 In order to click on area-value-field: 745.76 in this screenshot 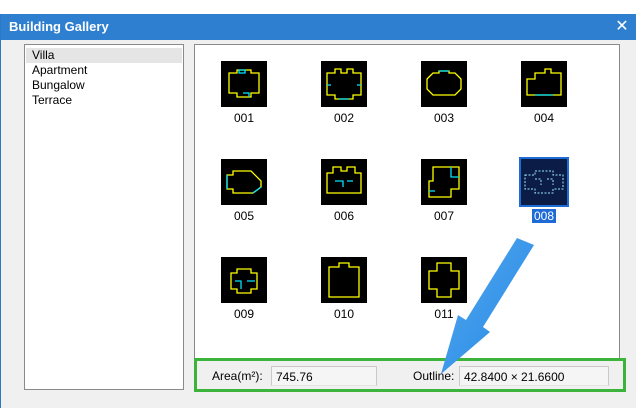, I will do `click(324, 376)`.